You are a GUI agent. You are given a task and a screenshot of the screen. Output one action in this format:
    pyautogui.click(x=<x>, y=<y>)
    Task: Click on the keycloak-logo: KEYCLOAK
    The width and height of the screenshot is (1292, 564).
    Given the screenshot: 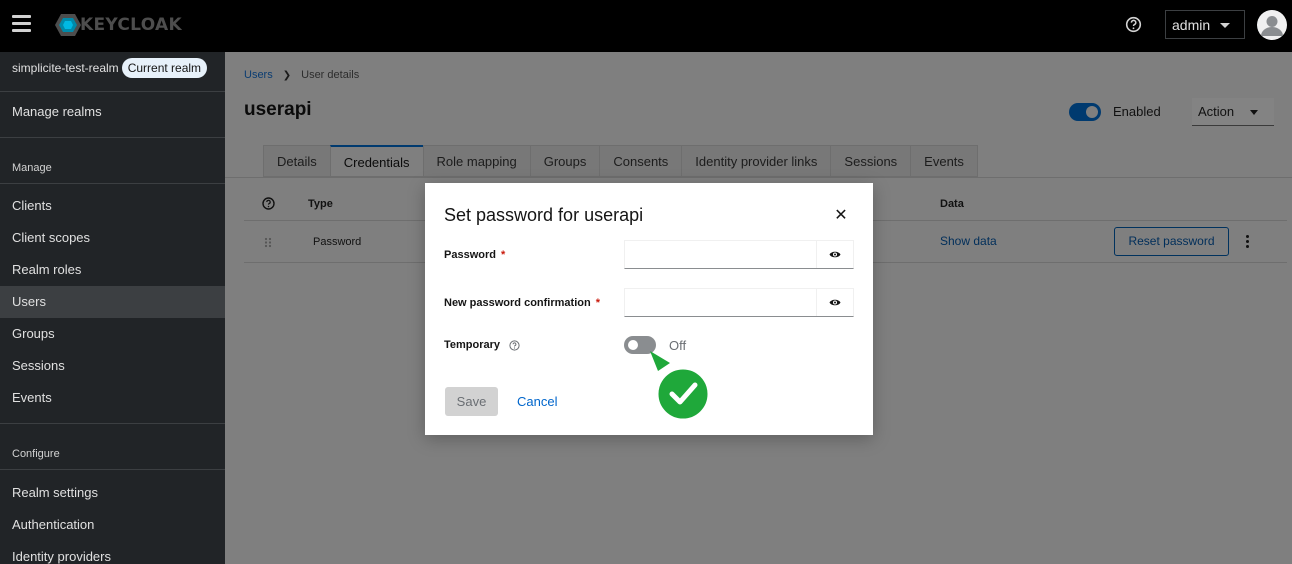 What is the action you would take?
    pyautogui.click(x=118, y=25)
    